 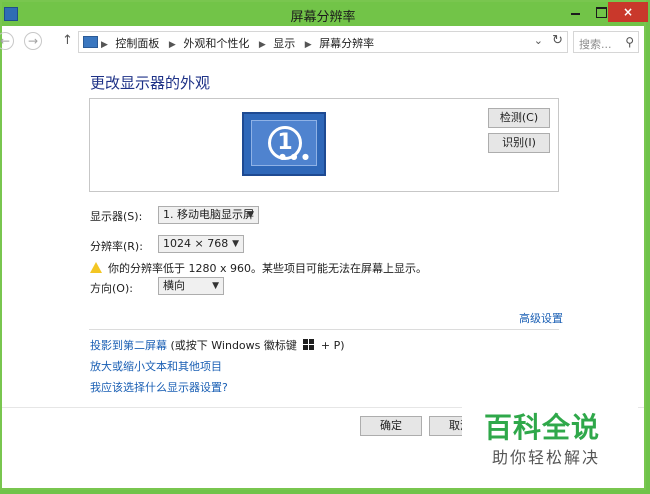 I want to click on resolution-select-value: 1024 × 768, so click(x=196, y=243).